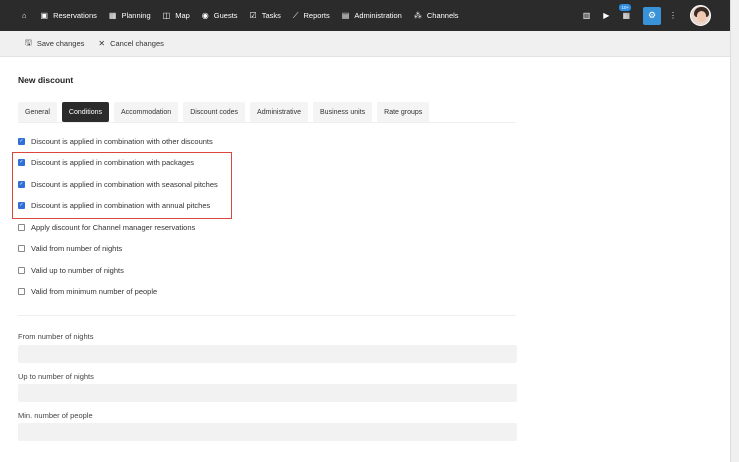 The image size is (739, 462). What do you see at coordinates (77, 248) in the screenshot?
I see `checkbox-label: Valid from number of nights` at bounding box center [77, 248].